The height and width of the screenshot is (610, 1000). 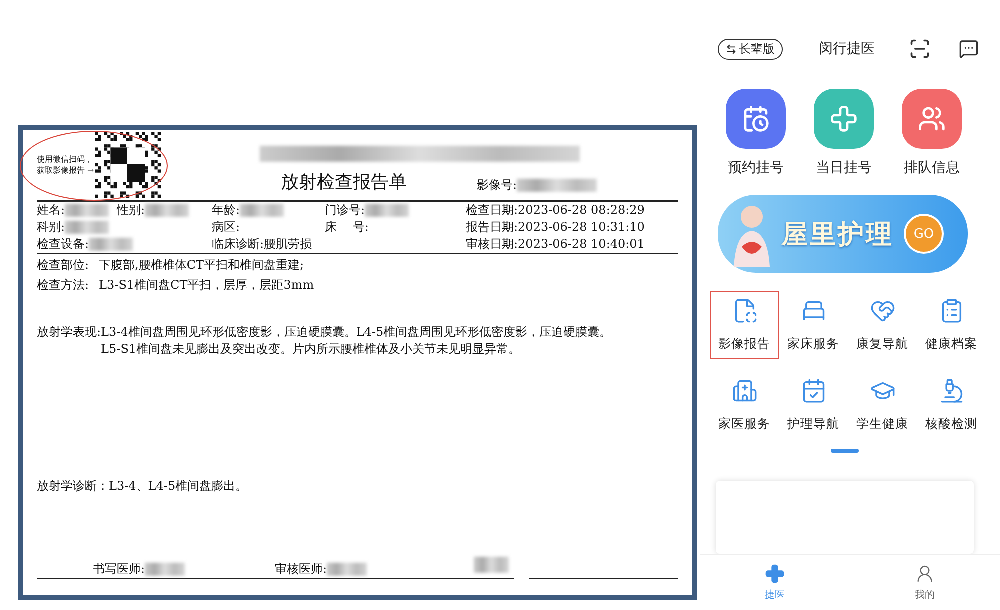 What do you see at coordinates (51, 210) in the screenshot?
I see `field-label: 姓名:` at bounding box center [51, 210].